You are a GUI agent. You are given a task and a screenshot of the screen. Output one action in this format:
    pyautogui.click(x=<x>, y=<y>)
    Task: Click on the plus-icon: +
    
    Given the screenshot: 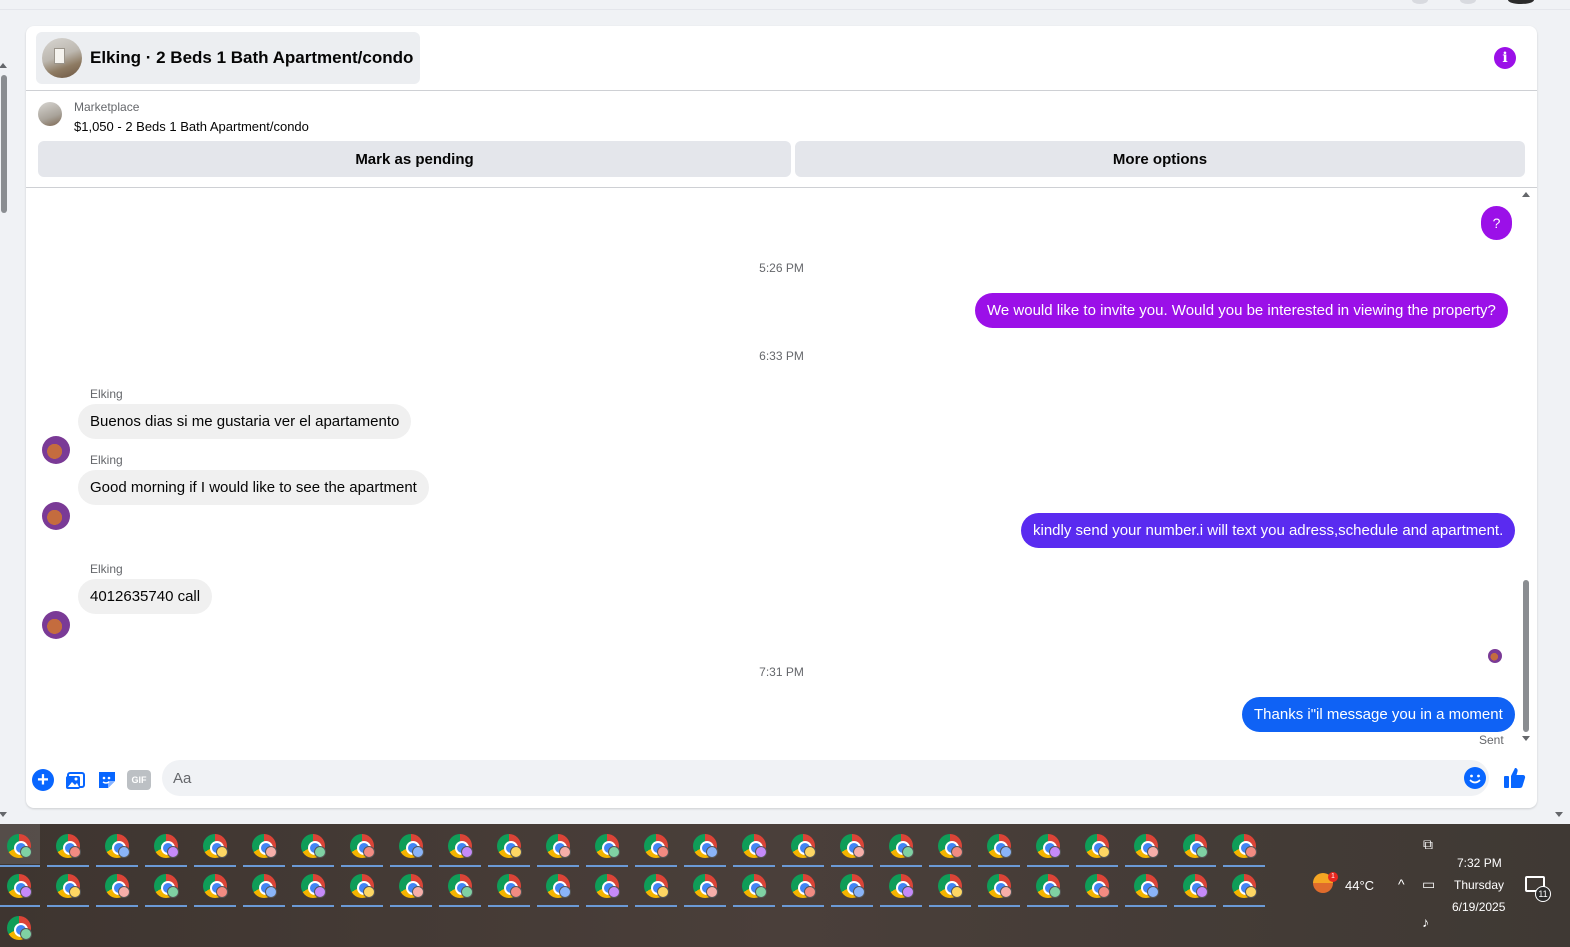 What is the action you would take?
    pyautogui.click(x=43, y=780)
    